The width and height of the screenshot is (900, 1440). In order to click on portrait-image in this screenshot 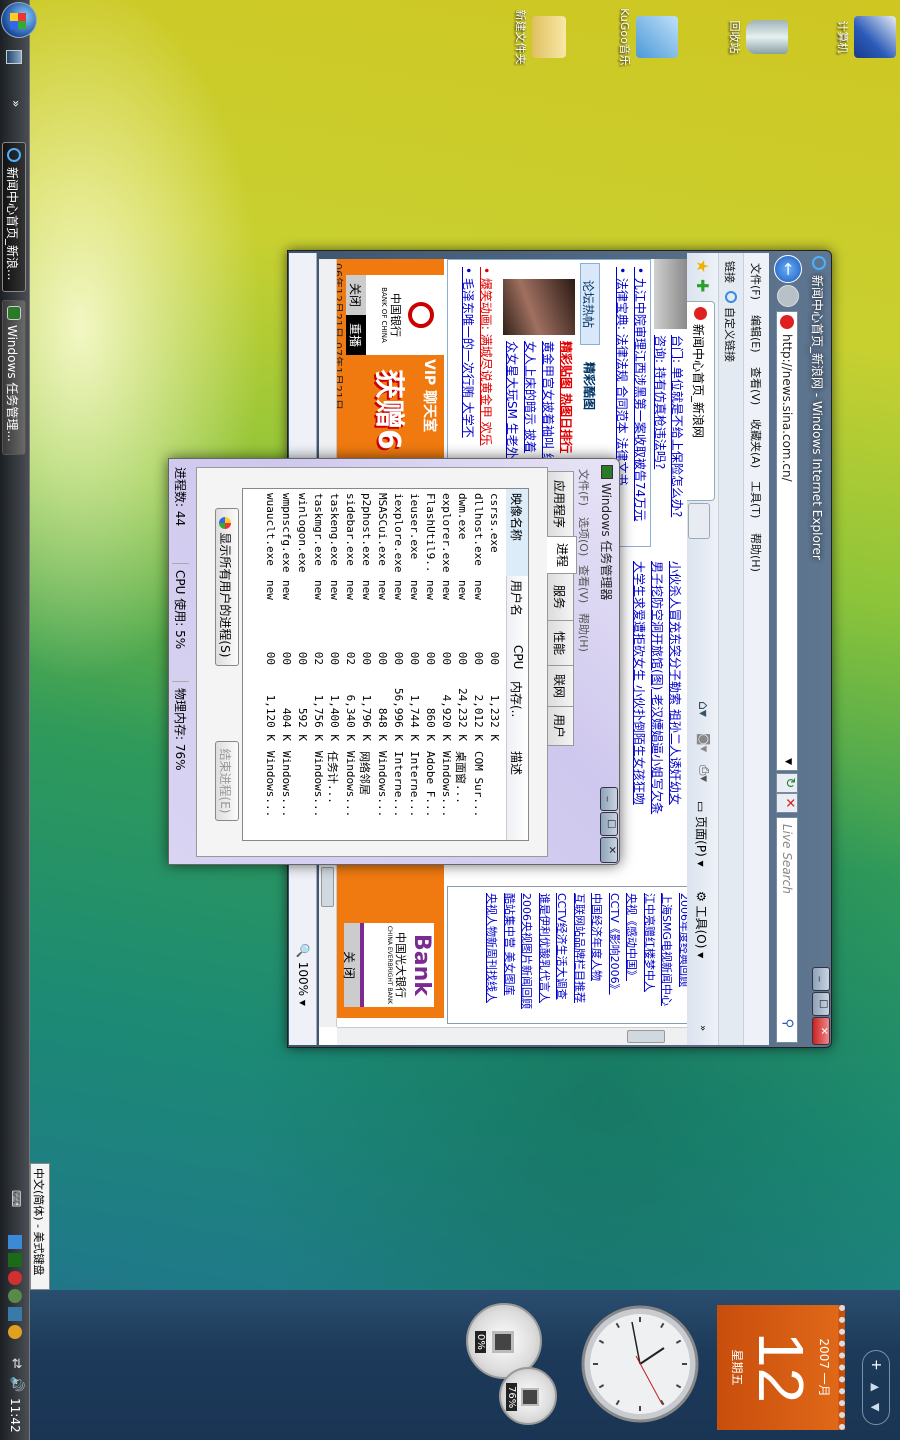, I will do `click(539, 307)`.